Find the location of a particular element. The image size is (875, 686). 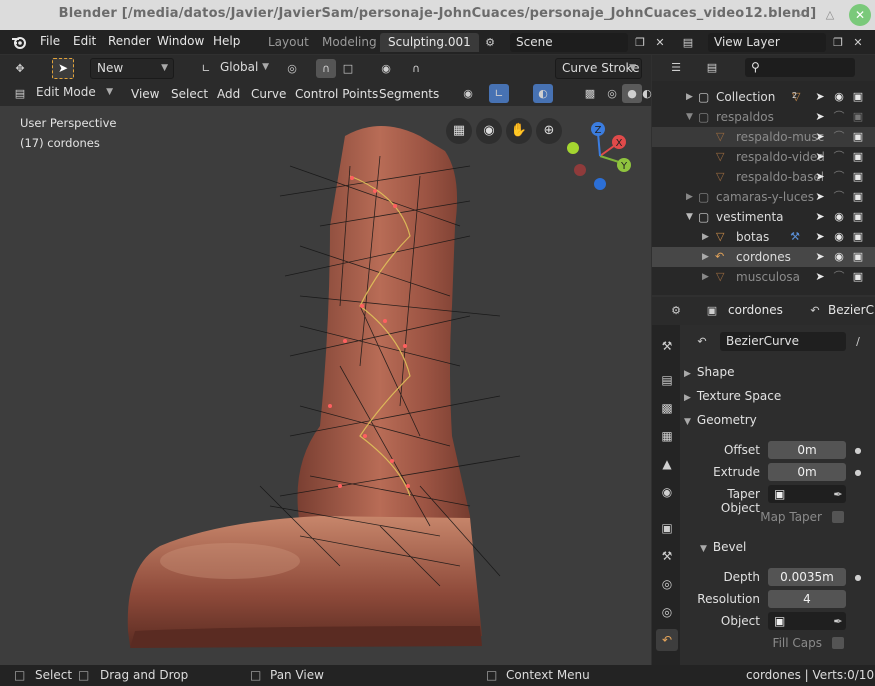

eyedropper-icon: ✒ is located at coordinates (838, 621).